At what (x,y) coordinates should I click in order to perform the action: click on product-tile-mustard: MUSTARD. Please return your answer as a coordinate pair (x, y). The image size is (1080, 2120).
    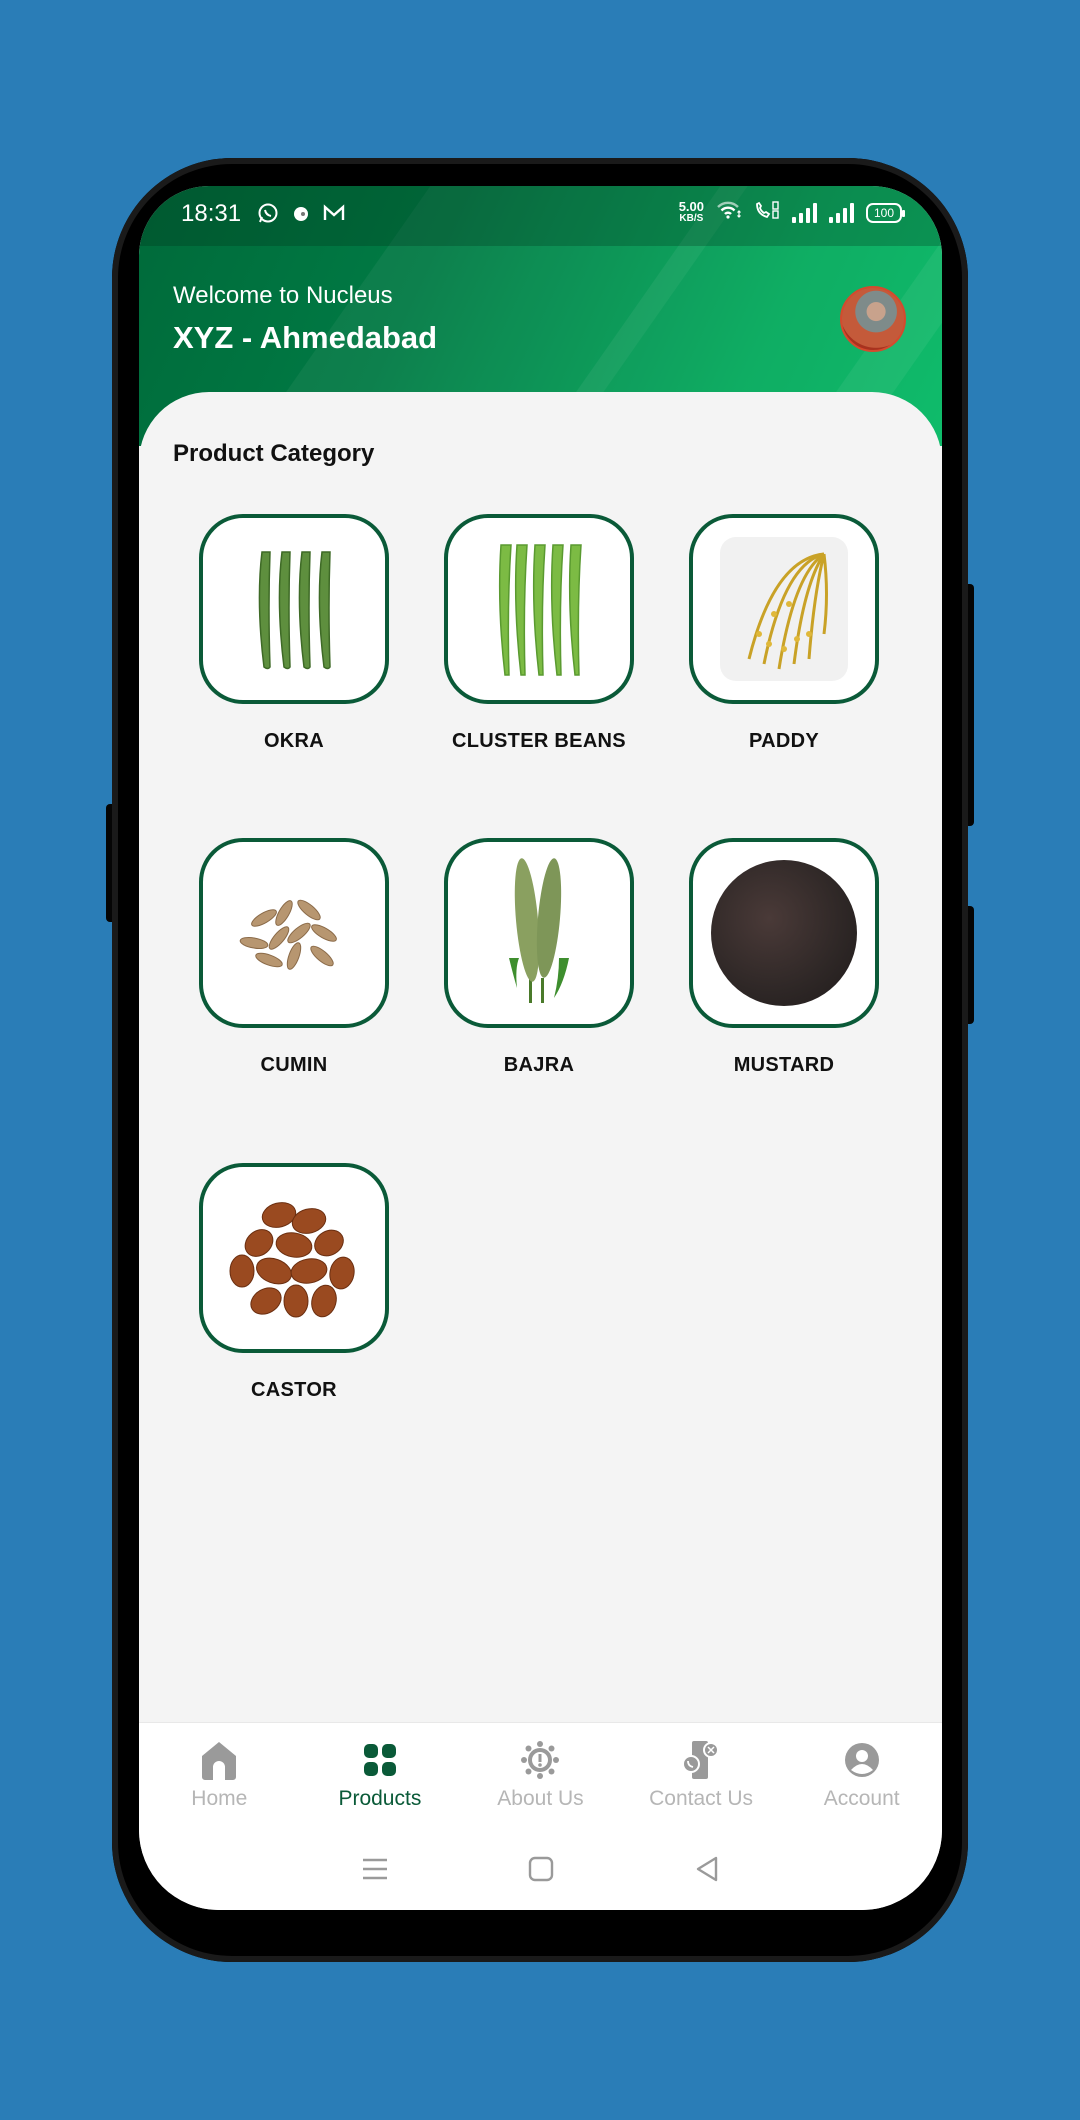
    Looking at the image, I should click on (784, 968).